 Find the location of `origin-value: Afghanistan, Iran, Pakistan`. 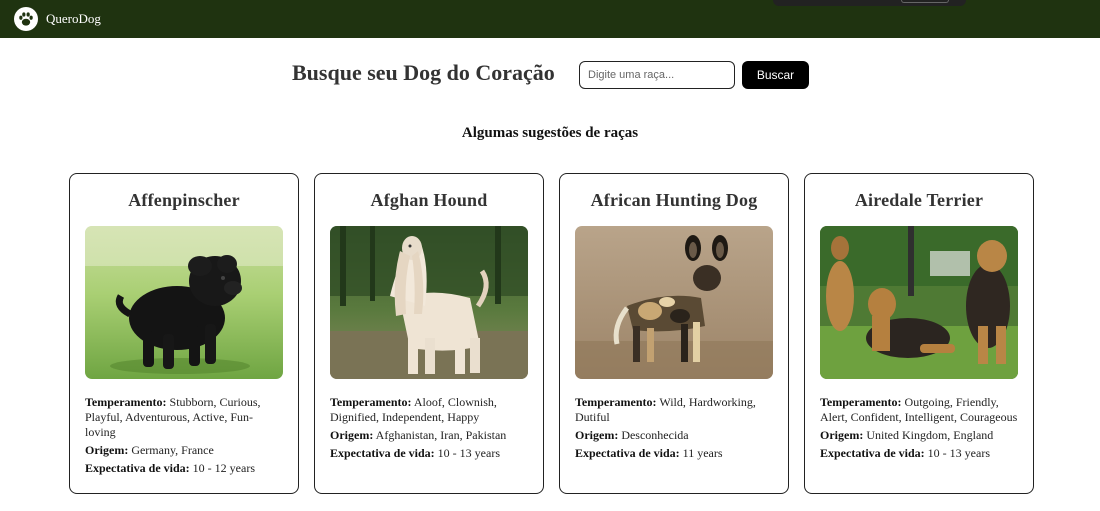

origin-value: Afghanistan, Iran, Pakistan is located at coordinates (441, 435).